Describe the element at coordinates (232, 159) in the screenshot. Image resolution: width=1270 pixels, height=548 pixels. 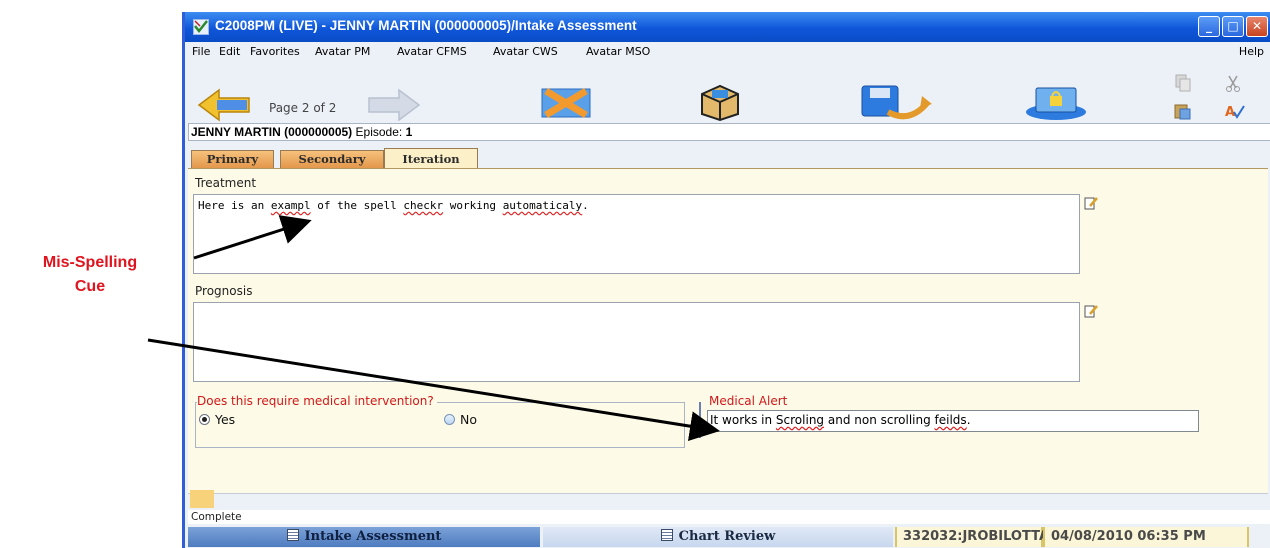
I see `tab-primary: Primary` at that location.